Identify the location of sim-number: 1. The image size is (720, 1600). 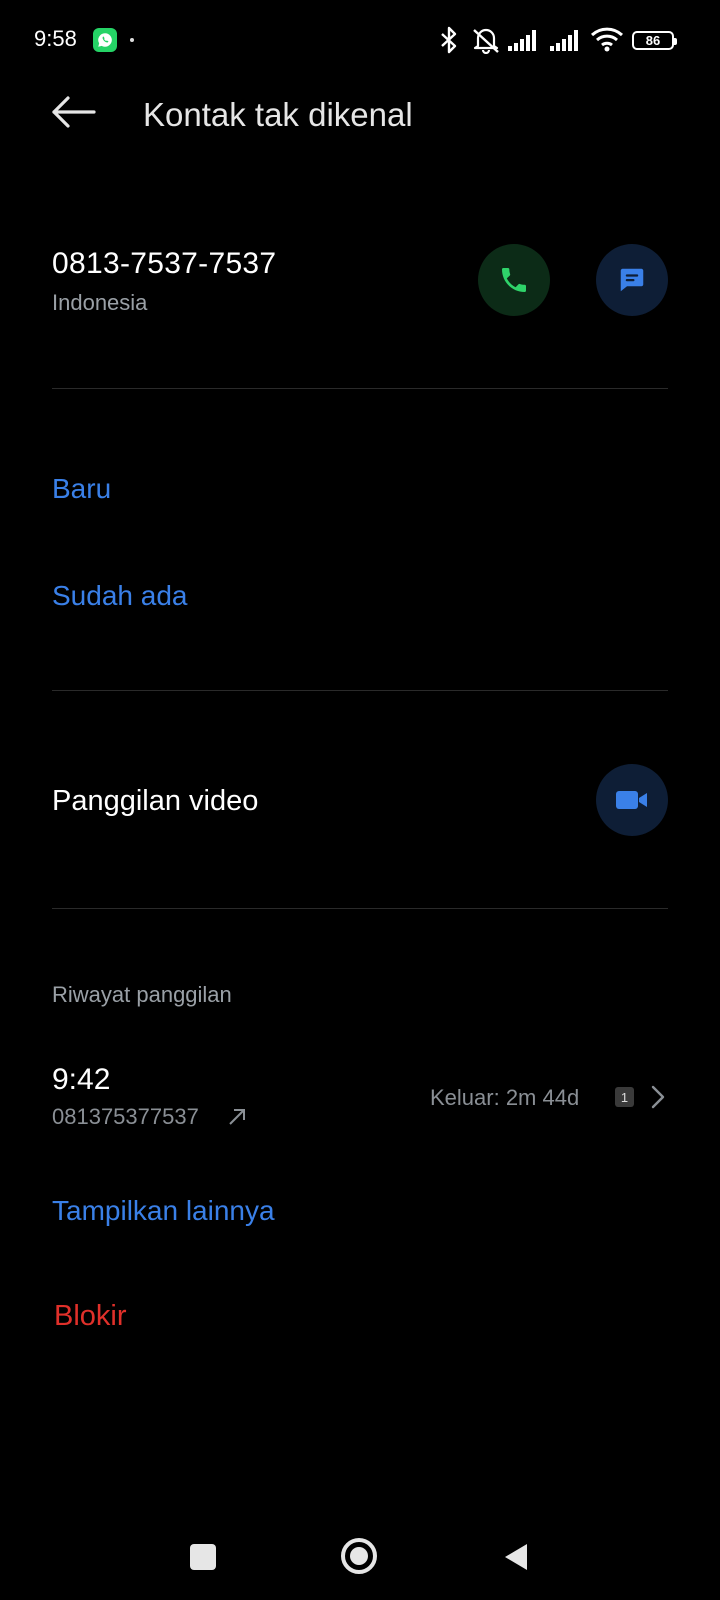
(624, 1097).